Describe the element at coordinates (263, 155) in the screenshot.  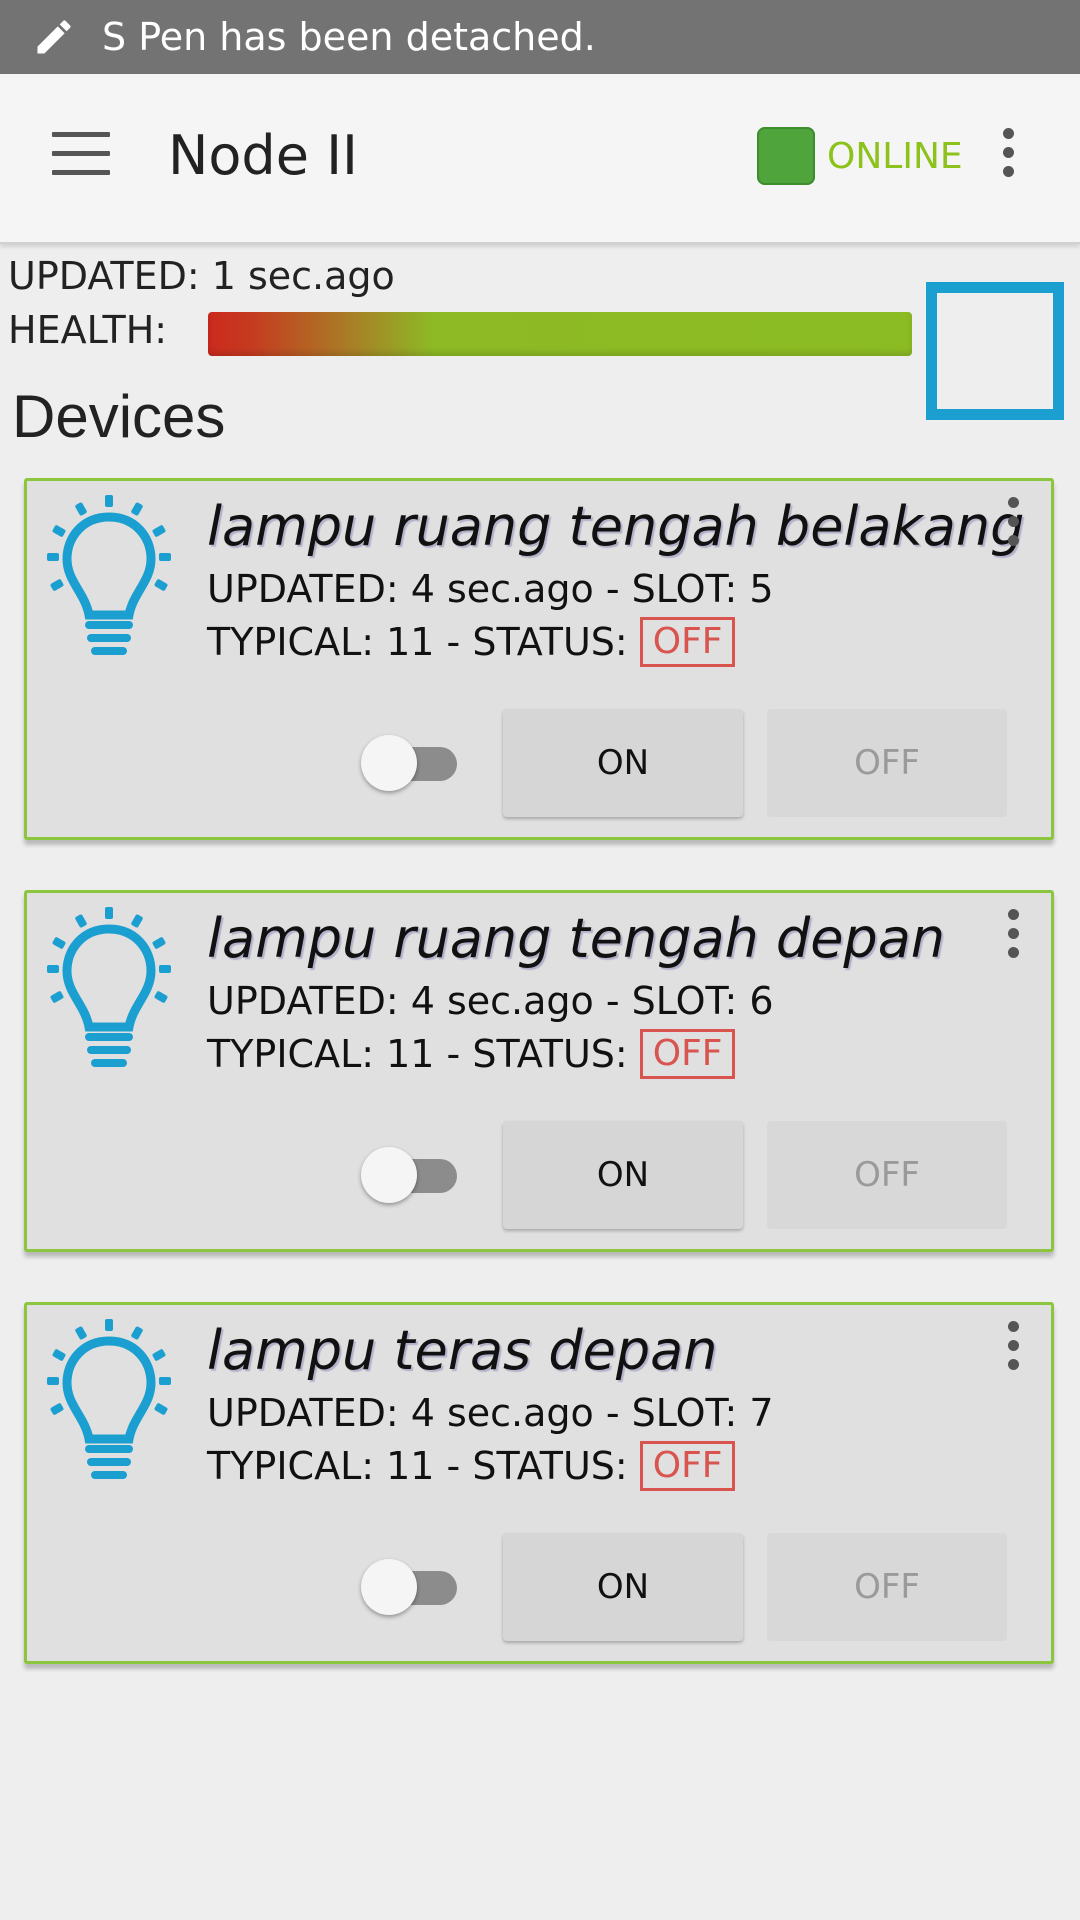
I see `page-title: Node II` at that location.